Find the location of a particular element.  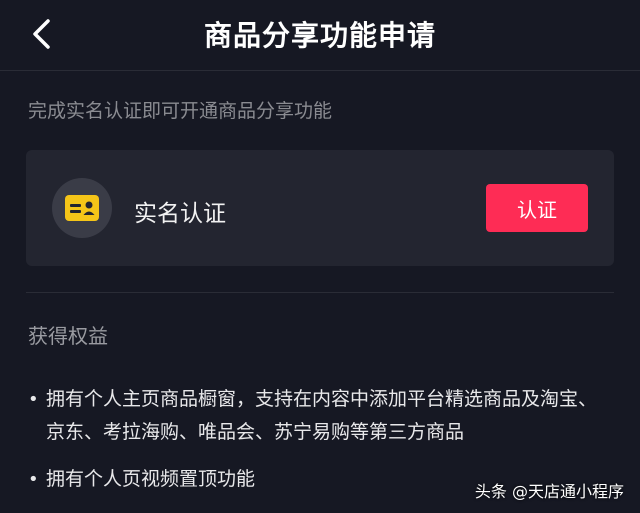

id-card-icon is located at coordinates (82, 208).